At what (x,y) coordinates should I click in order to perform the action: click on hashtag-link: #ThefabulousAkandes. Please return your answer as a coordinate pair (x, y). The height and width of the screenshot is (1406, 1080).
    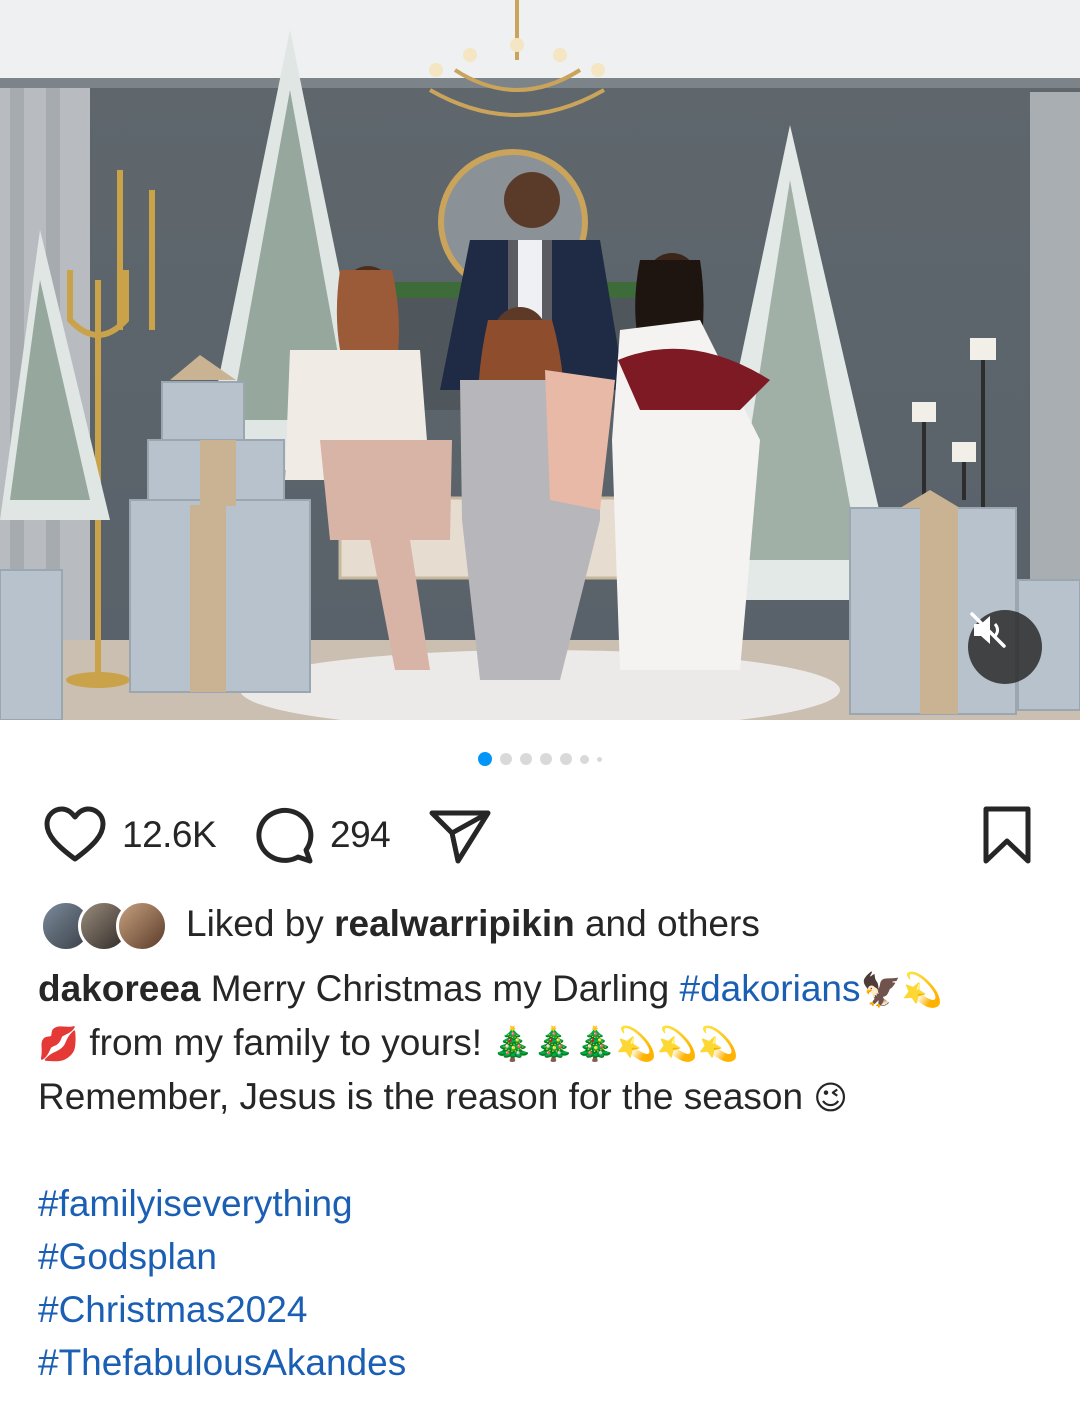
    Looking at the image, I should click on (543, 1362).